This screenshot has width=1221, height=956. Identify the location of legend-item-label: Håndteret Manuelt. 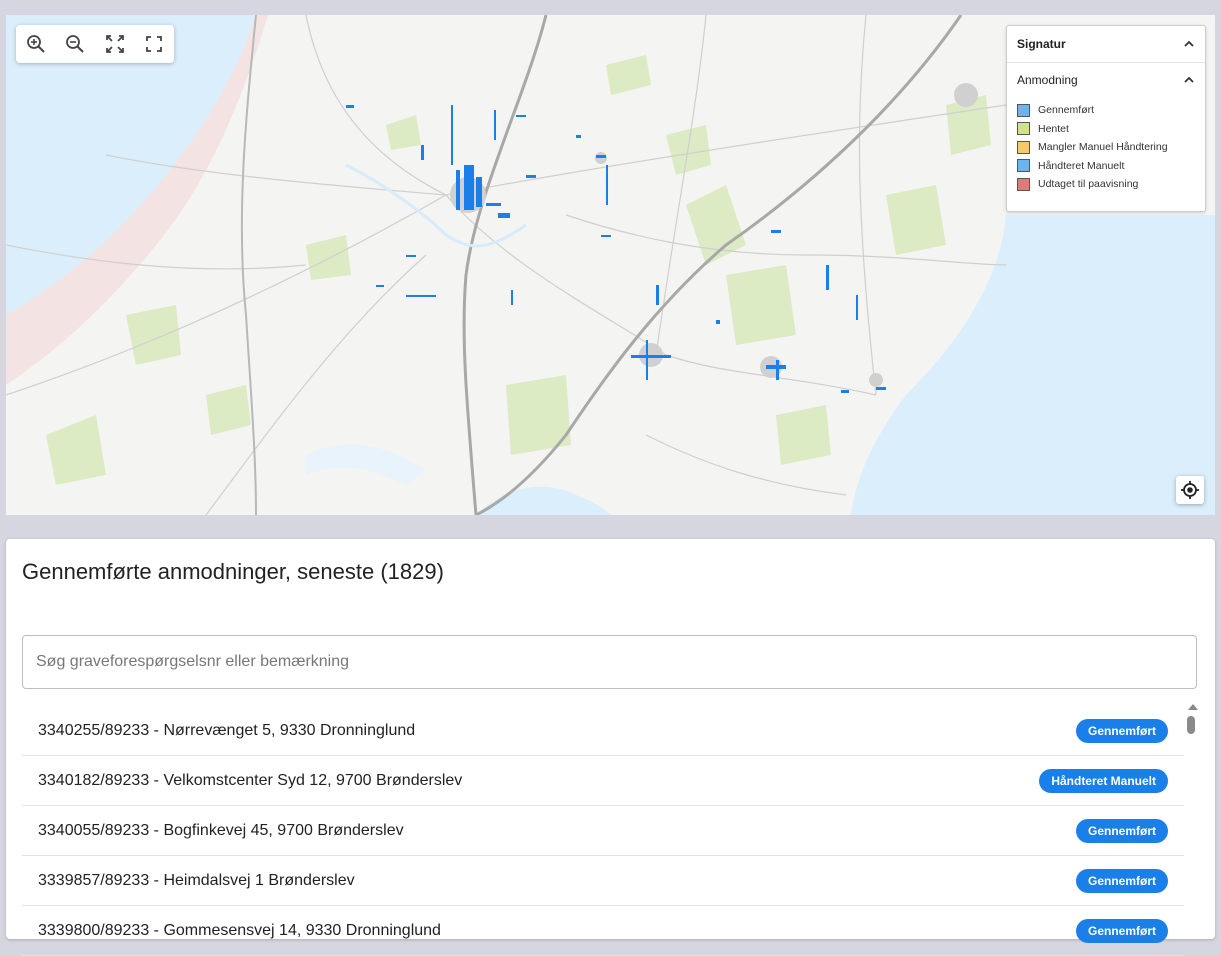
(1081, 165).